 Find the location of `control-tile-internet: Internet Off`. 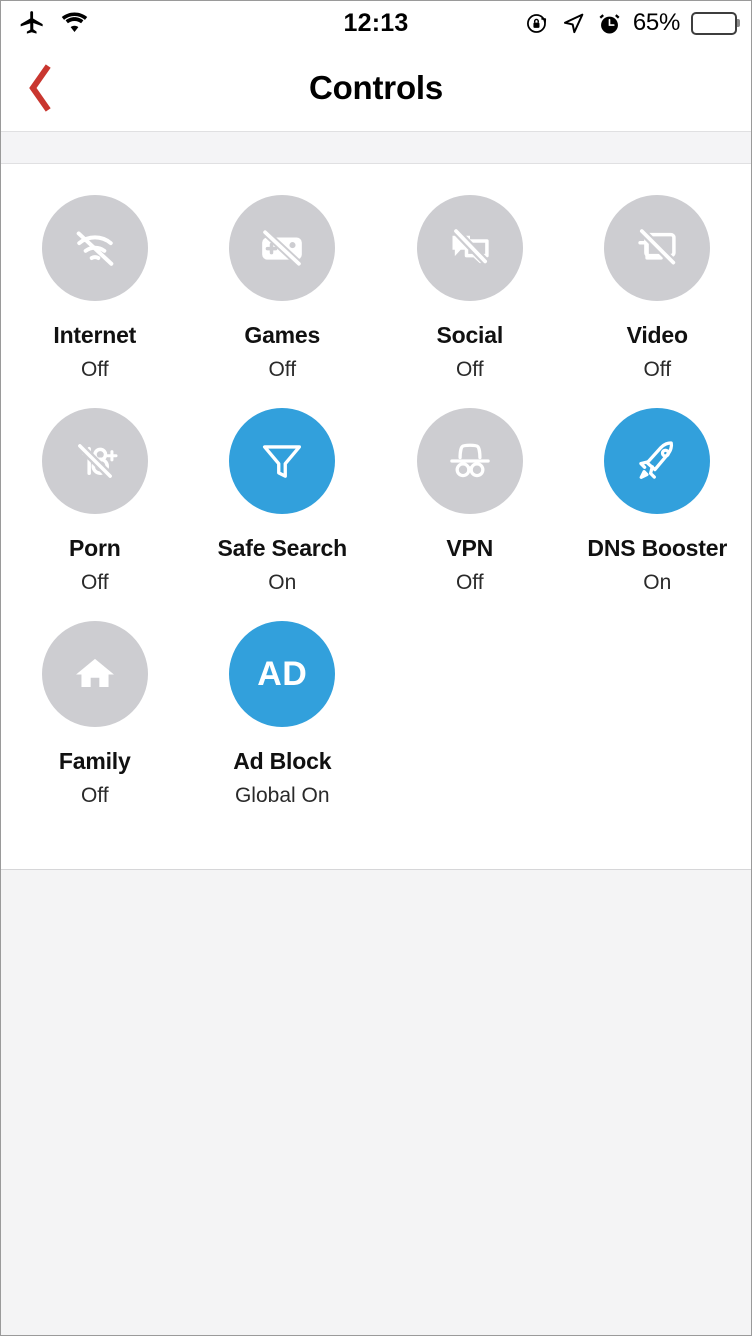

control-tile-internet: Internet Off is located at coordinates (95, 301).